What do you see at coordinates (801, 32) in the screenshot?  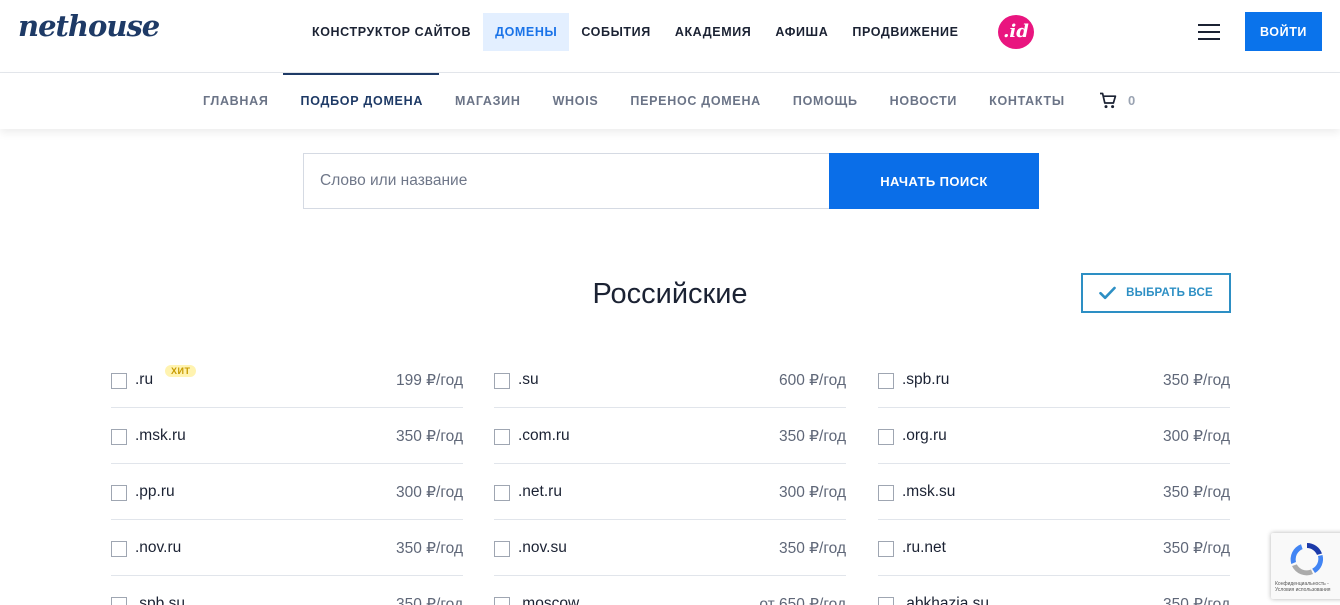 I see `nav-item-afisha: АФИША` at bounding box center [801, 32].